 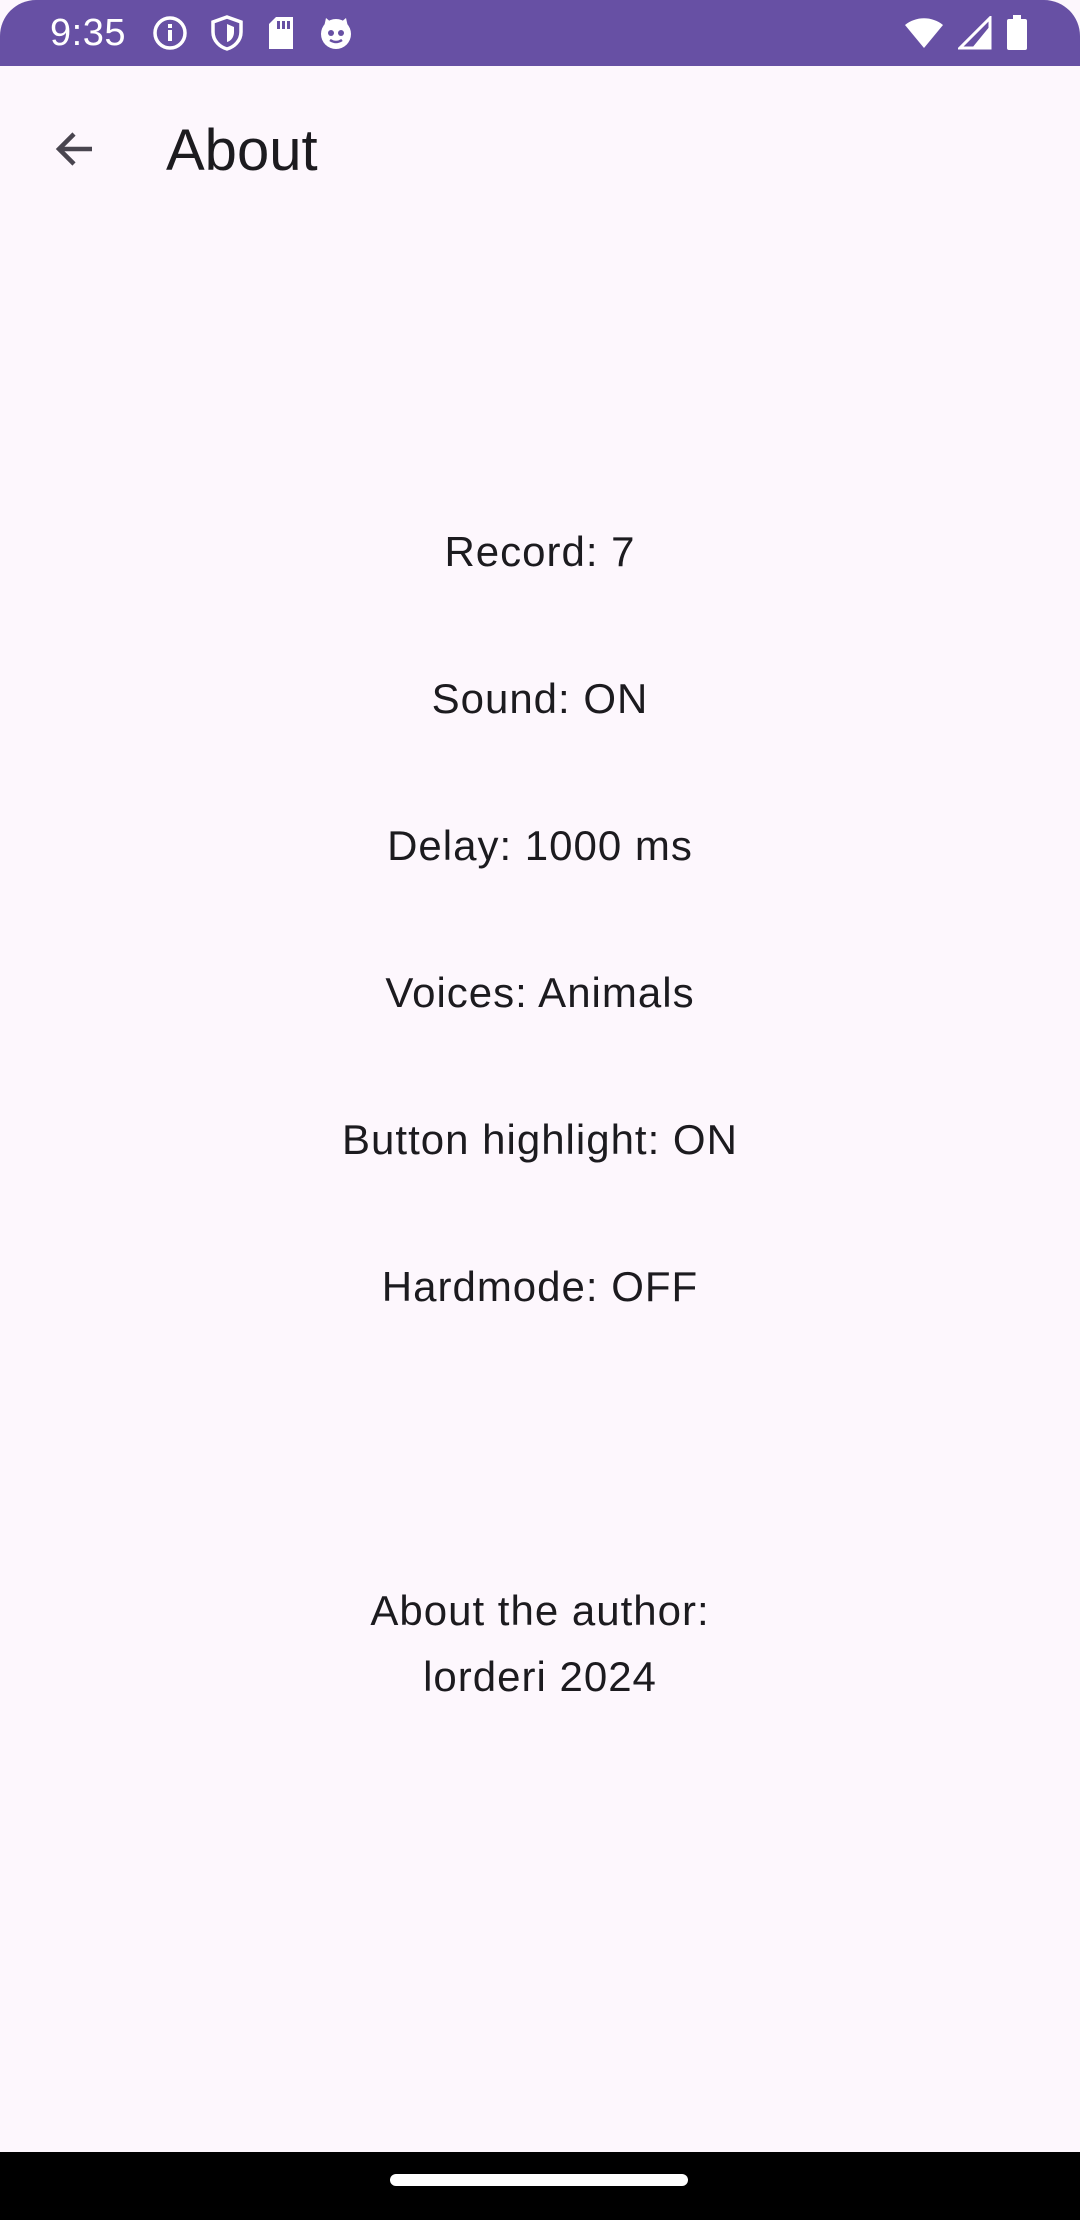 I want to click on back-button, so click(x=75, y=151).